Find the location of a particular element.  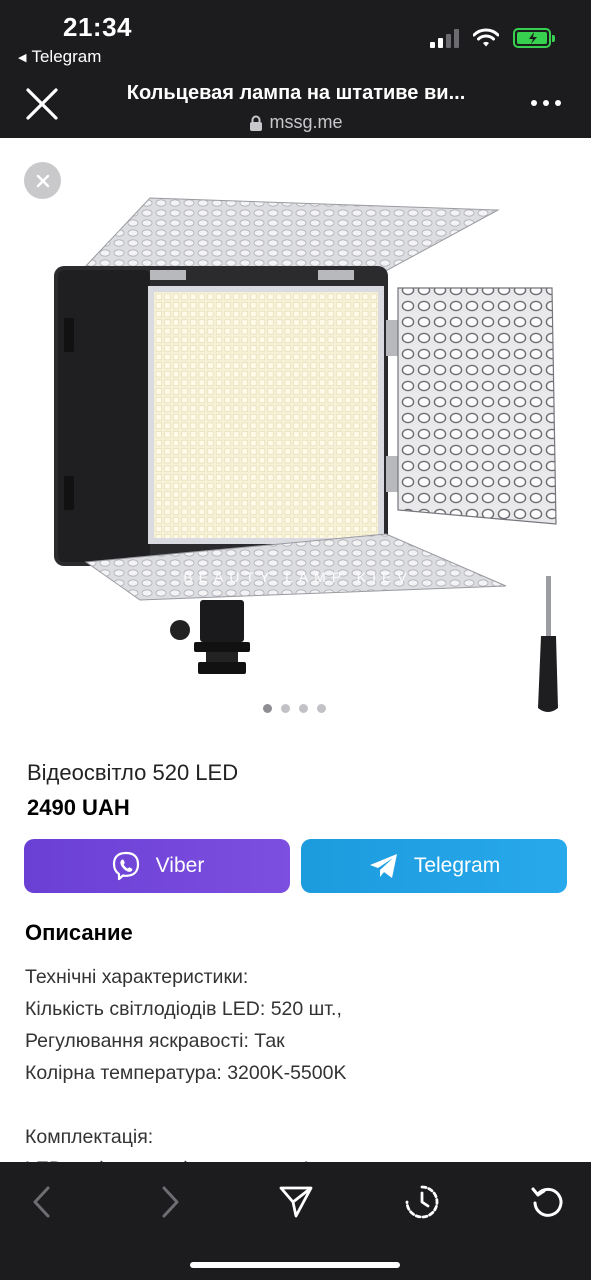

lock-icon is located at coordinates (256, 123).